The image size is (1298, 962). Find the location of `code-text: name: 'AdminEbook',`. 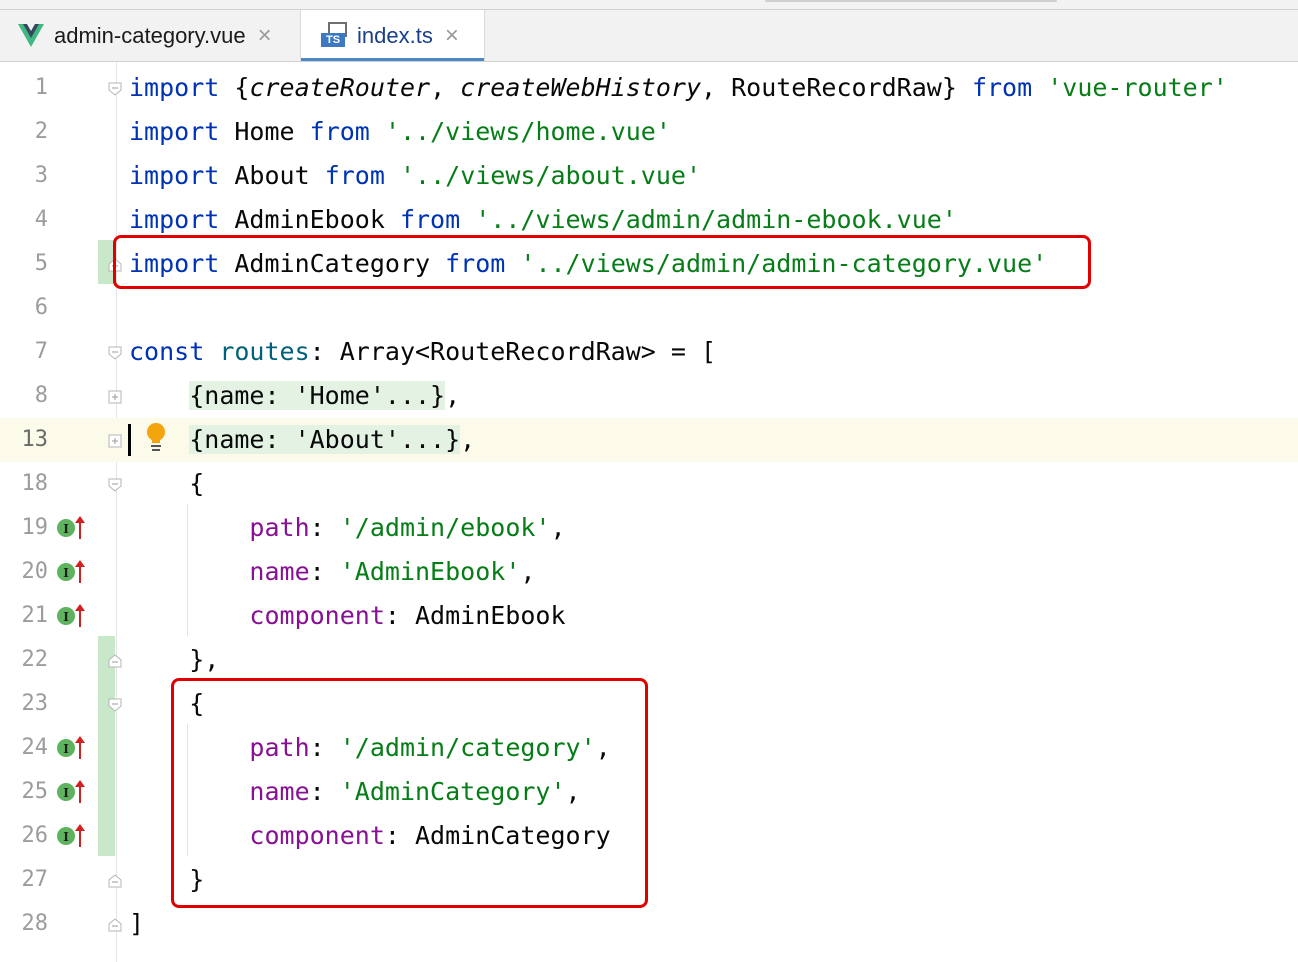

code-text: name: 'AdminEbook', is located at coordinates (332, 572).